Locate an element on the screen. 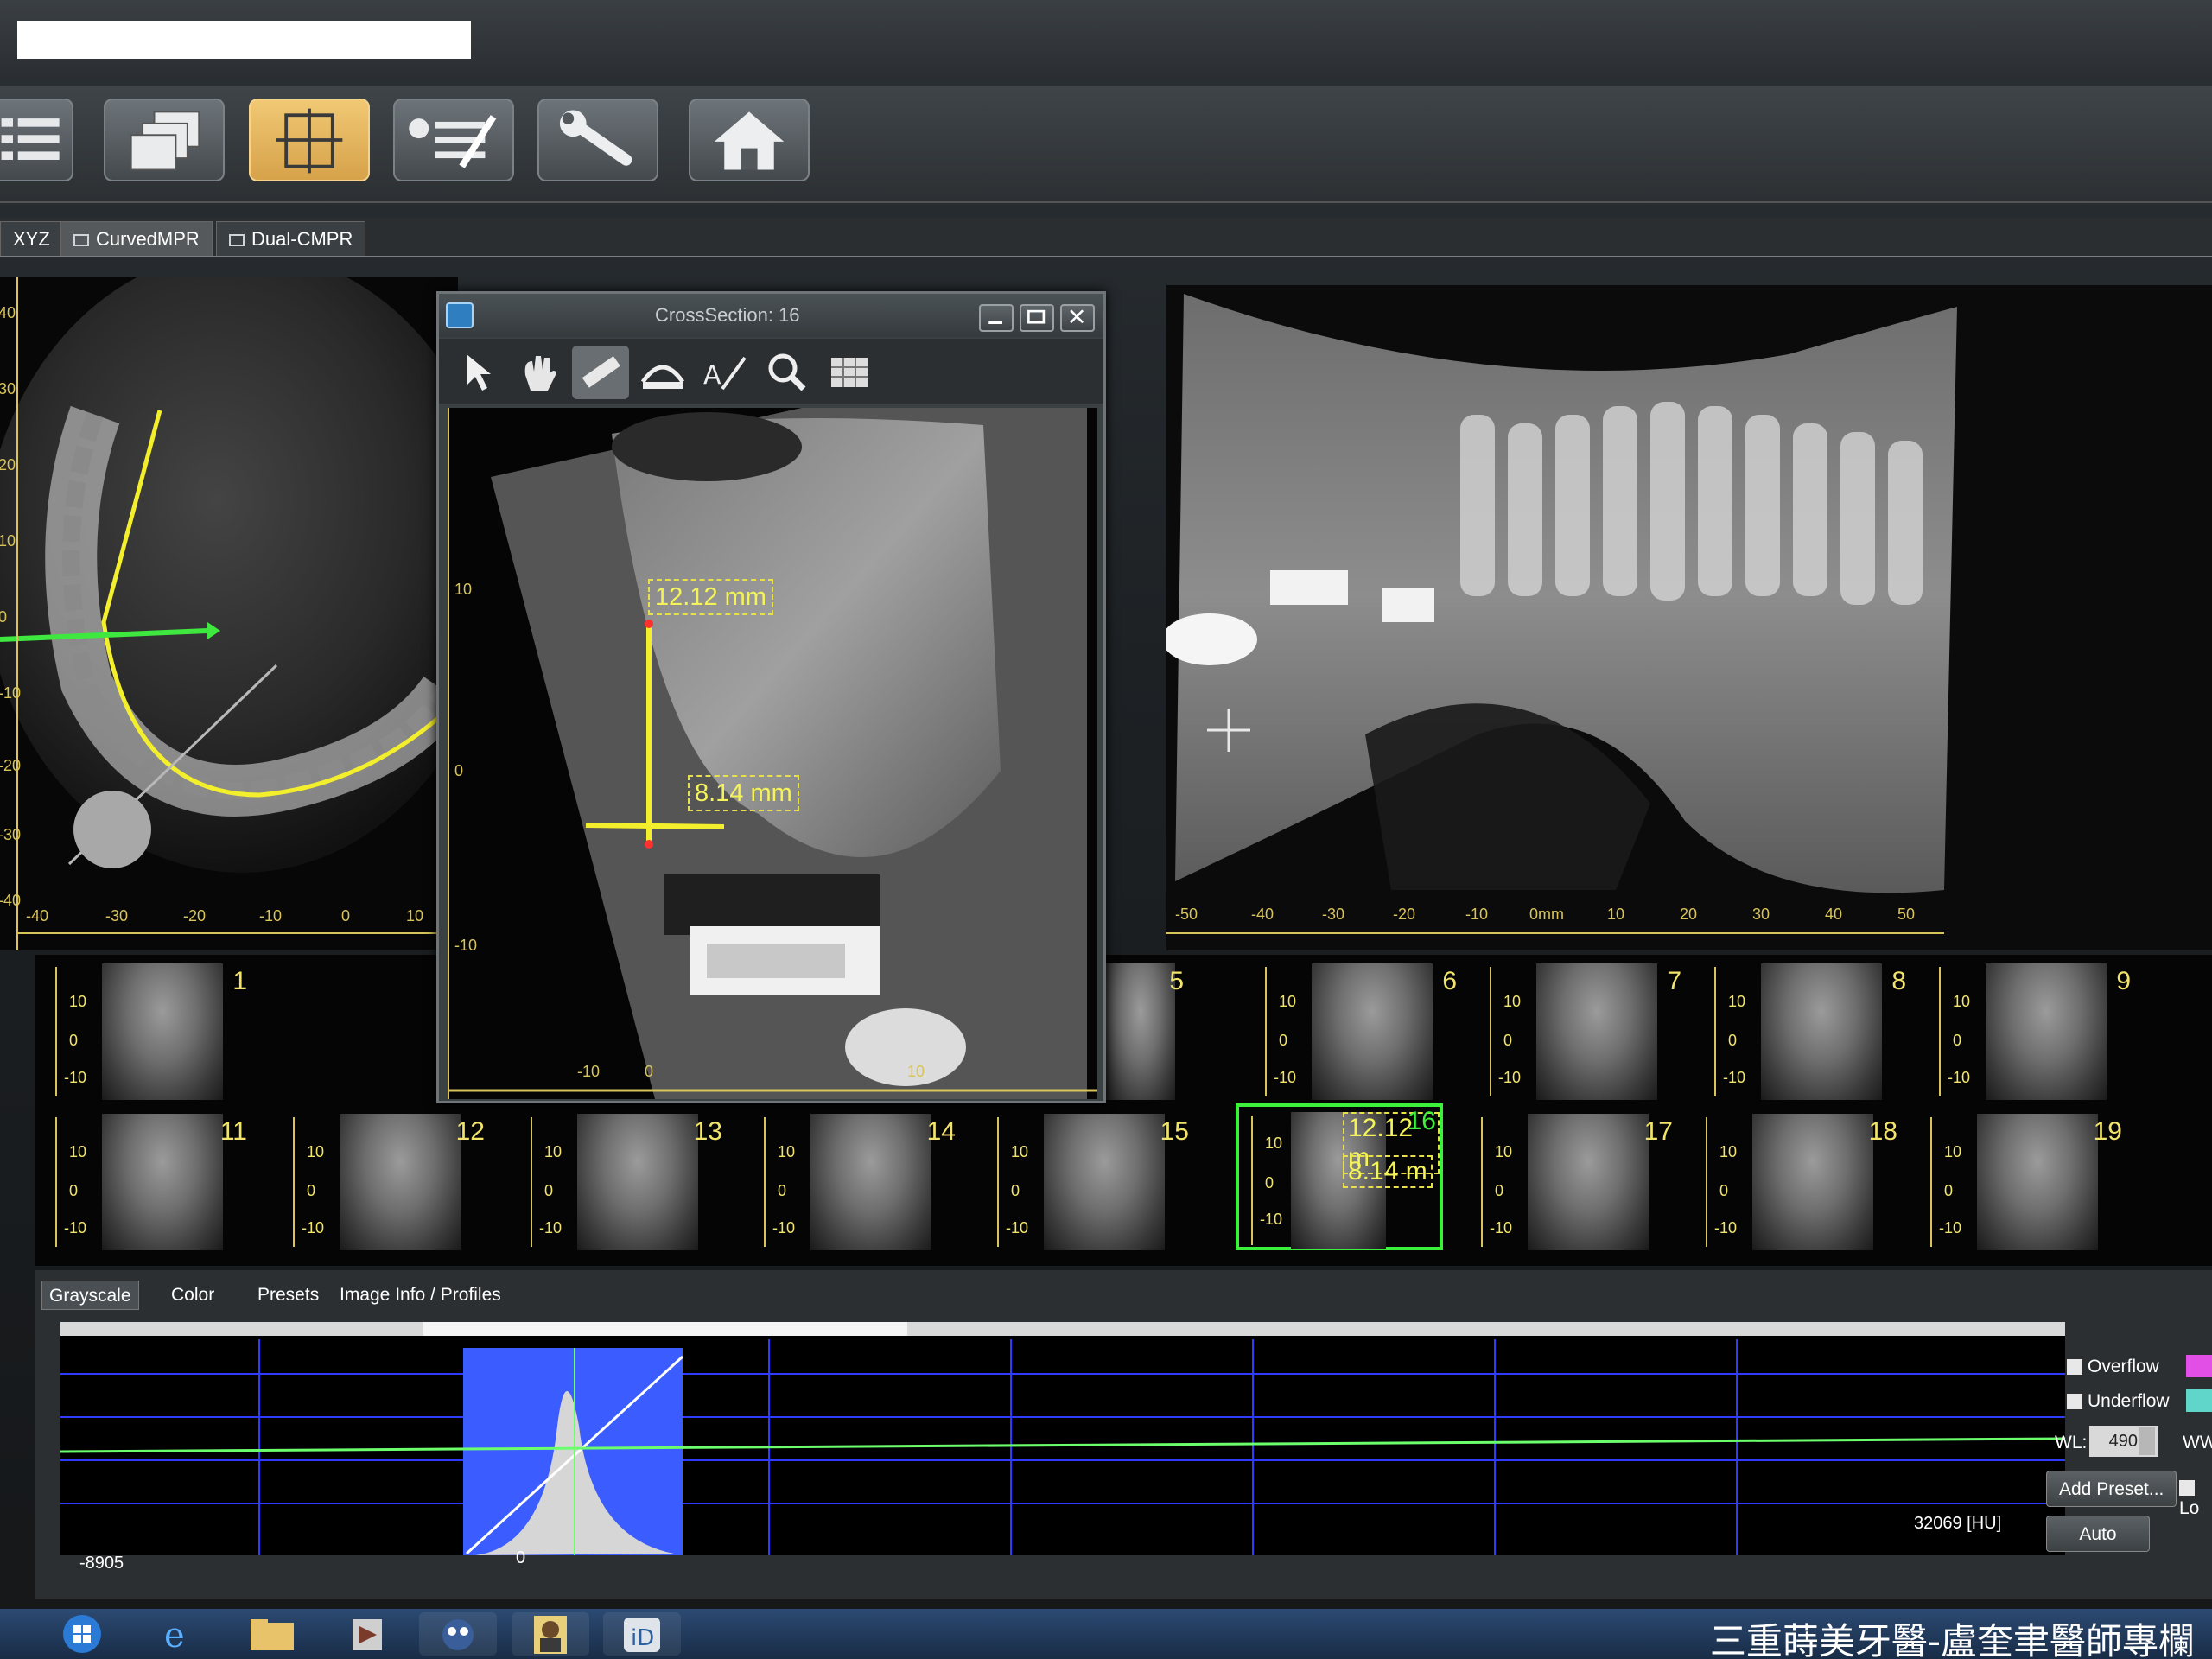  thumbnail-selected: 10 0 -10 12.12 m 8.14 m 16 is located at coordinates (1339, 1176).